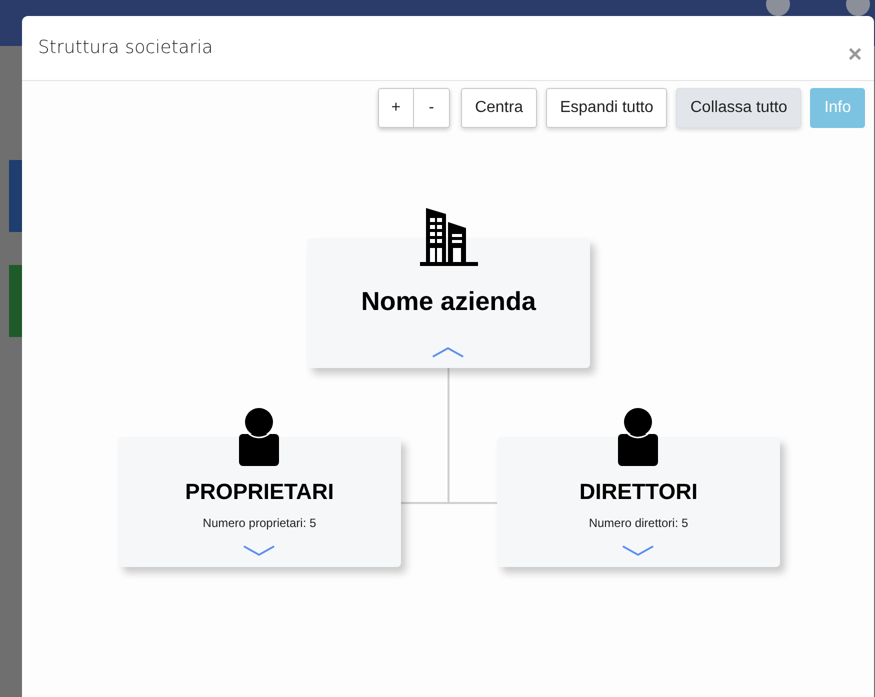 Image resolution: width=875 pixels, height=697 pixels. I want to click on group-title: DIRETTORI, so click(638, 492).